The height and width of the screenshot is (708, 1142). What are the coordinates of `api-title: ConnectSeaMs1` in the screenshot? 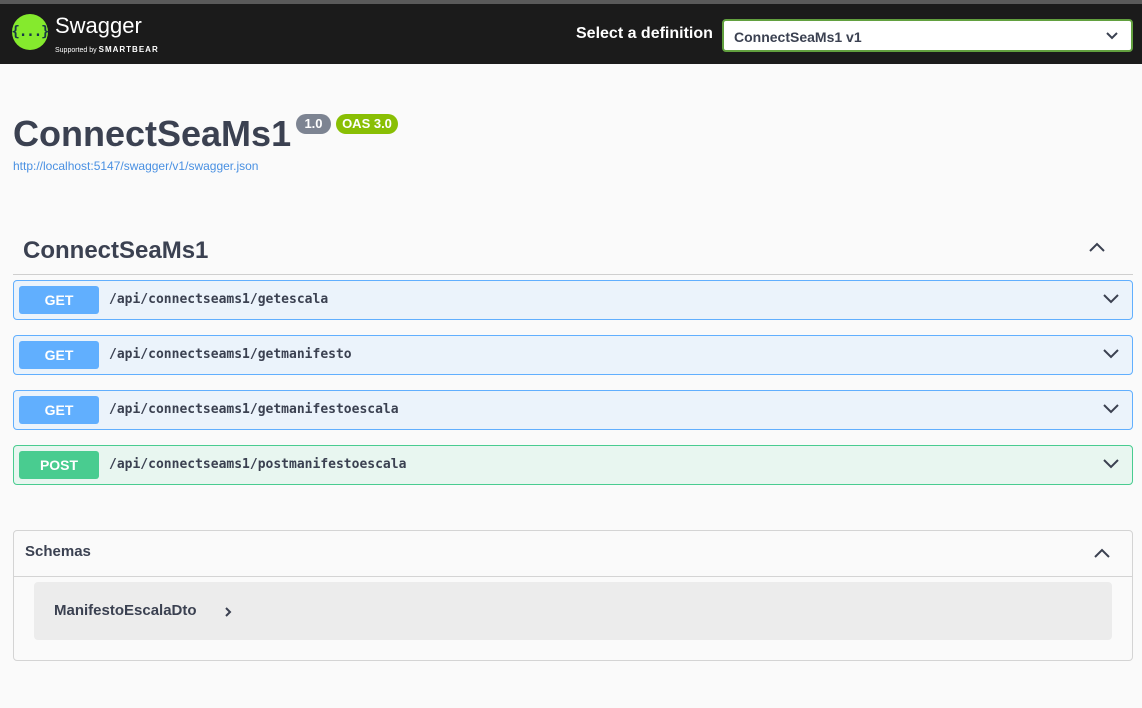 It's located at (152, 133).